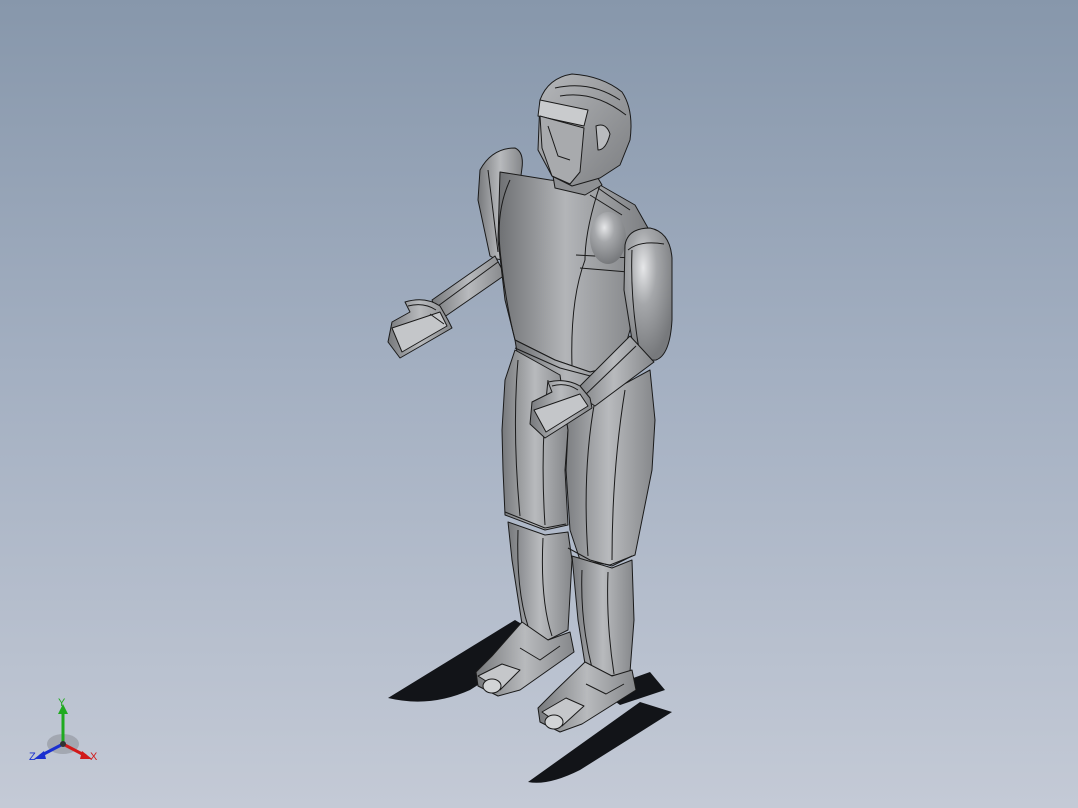 The image size is (1078, 808). What do you see at coordinates (94, 757) in the screenshot?
I see `x-axis-label: X` at bounding box center [94, 757].